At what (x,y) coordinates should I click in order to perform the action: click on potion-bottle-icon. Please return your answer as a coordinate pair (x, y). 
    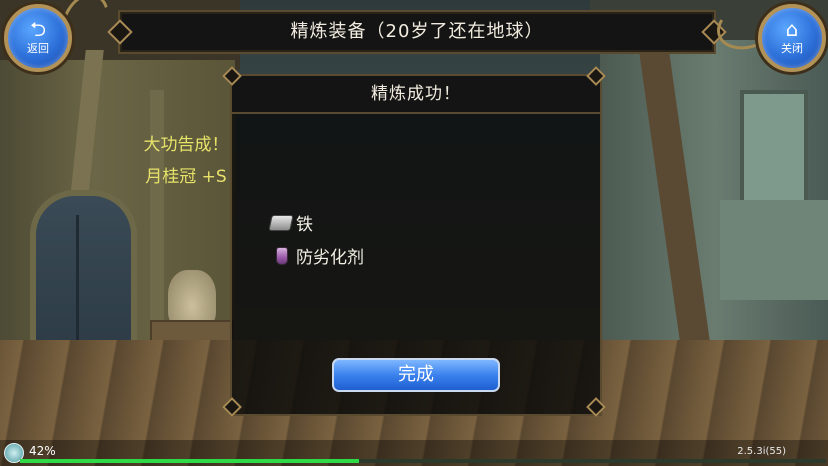
    Looking at the image, I should click on (281, 255).